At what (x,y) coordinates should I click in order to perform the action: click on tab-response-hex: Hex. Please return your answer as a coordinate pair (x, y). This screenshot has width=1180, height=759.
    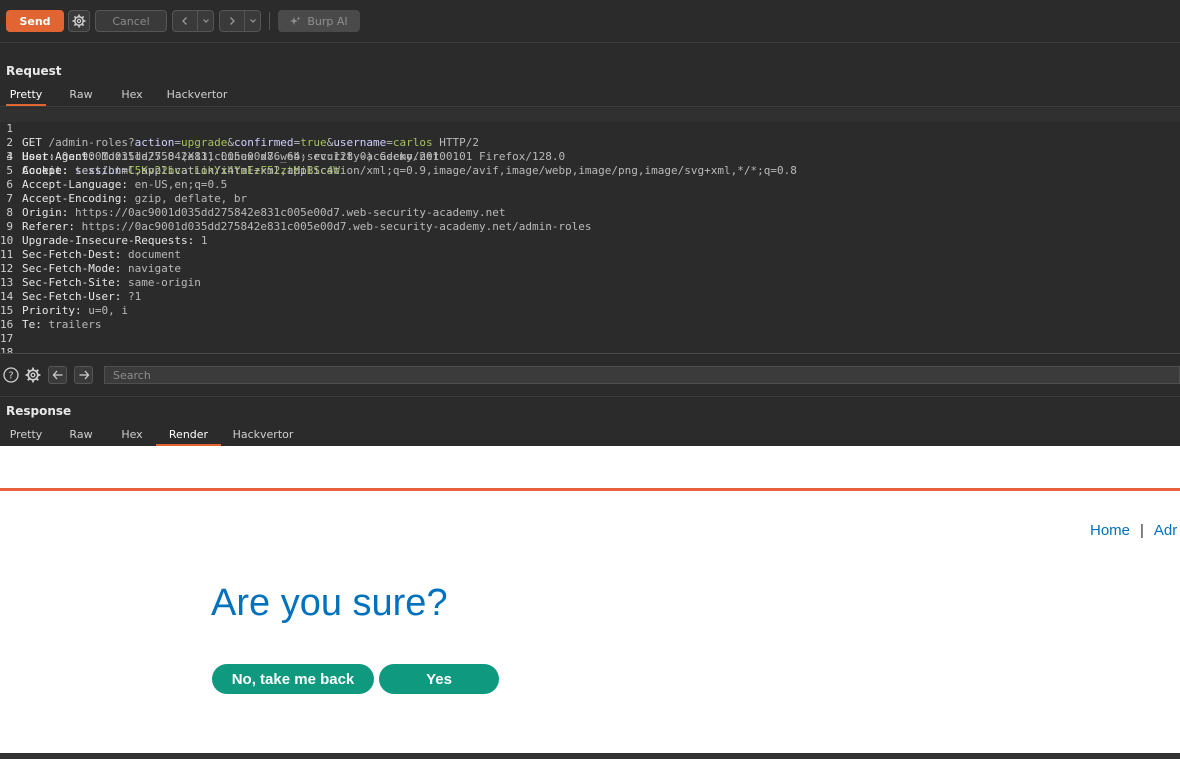
    Looking at the image, I should click on (132, 434).